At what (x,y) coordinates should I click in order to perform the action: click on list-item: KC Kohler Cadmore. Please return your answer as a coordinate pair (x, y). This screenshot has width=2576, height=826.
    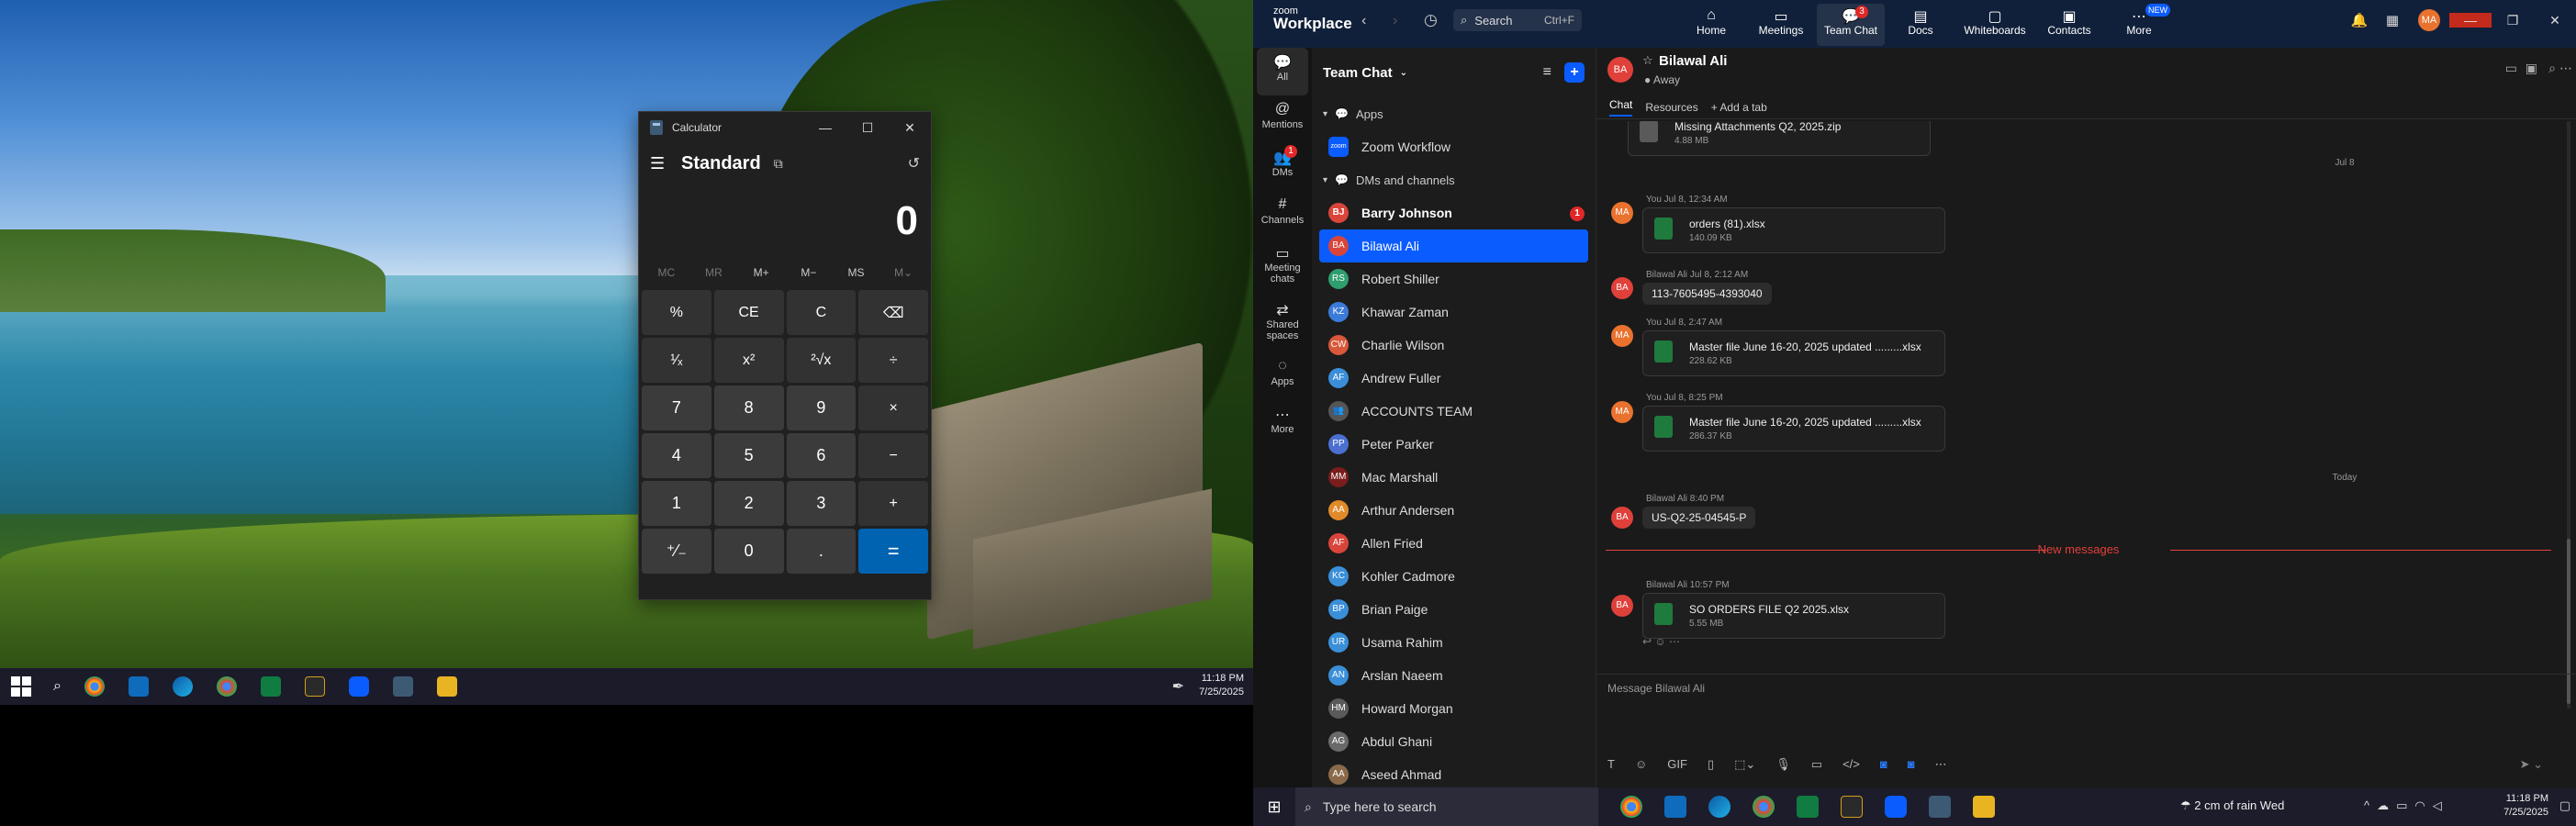
    Looking at the image, I should click on (1454, 577).